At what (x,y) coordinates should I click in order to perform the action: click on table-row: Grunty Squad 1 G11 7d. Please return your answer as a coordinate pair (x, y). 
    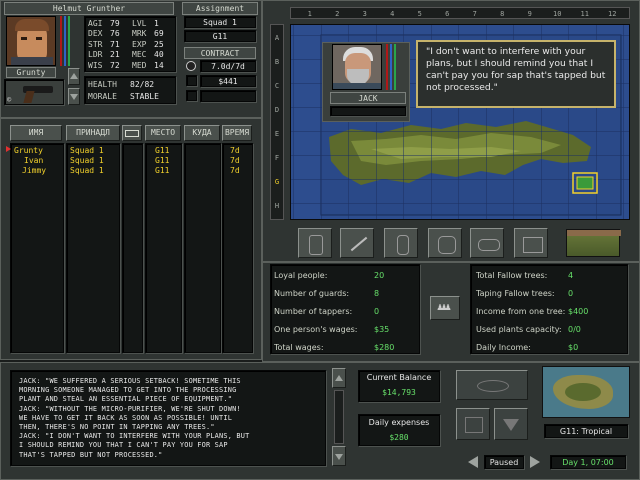
    Looking at the image, I should click on (131, 150).